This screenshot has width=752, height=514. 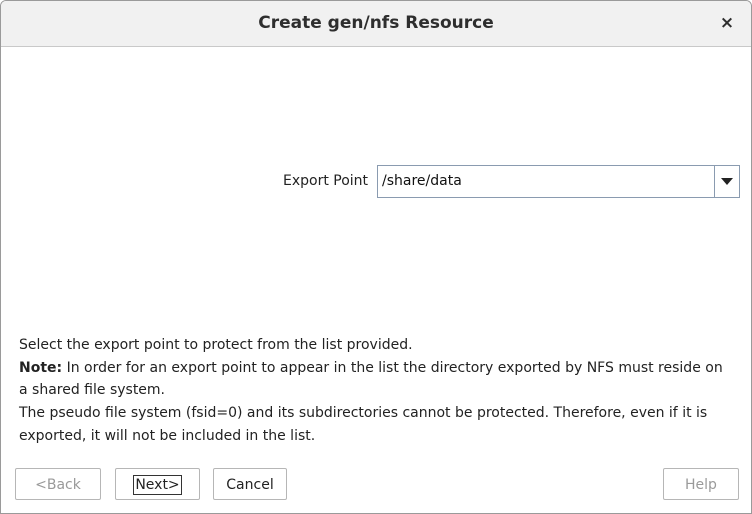 What do you see at coordinates (726, 181) in the screenshot?
I see `chevron-down-icon` at bounding box center [726, 181].